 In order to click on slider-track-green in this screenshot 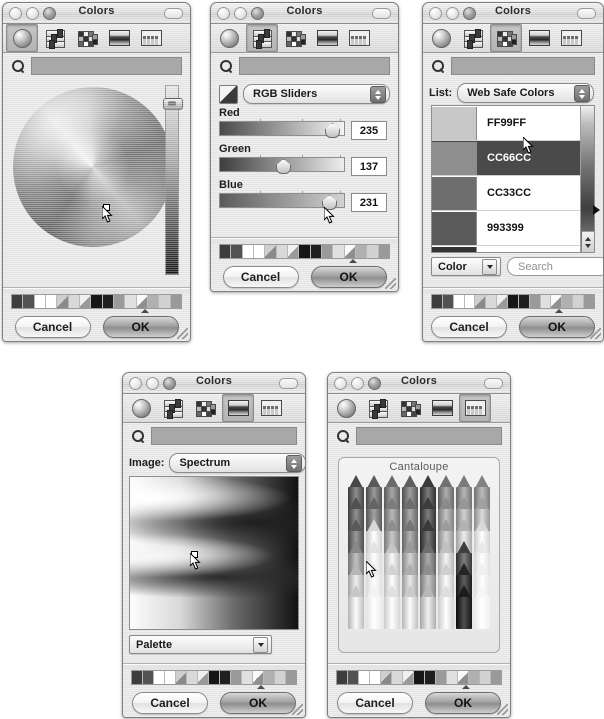, I will do `click(282, 164)`.